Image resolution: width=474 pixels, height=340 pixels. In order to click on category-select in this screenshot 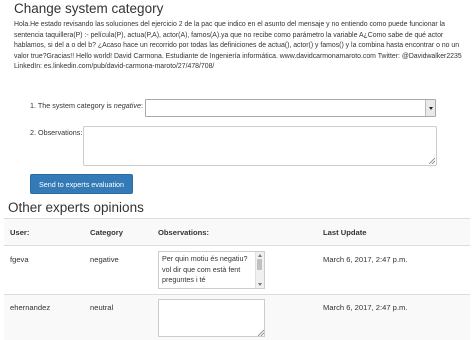, I will do `click(290, 108)`.